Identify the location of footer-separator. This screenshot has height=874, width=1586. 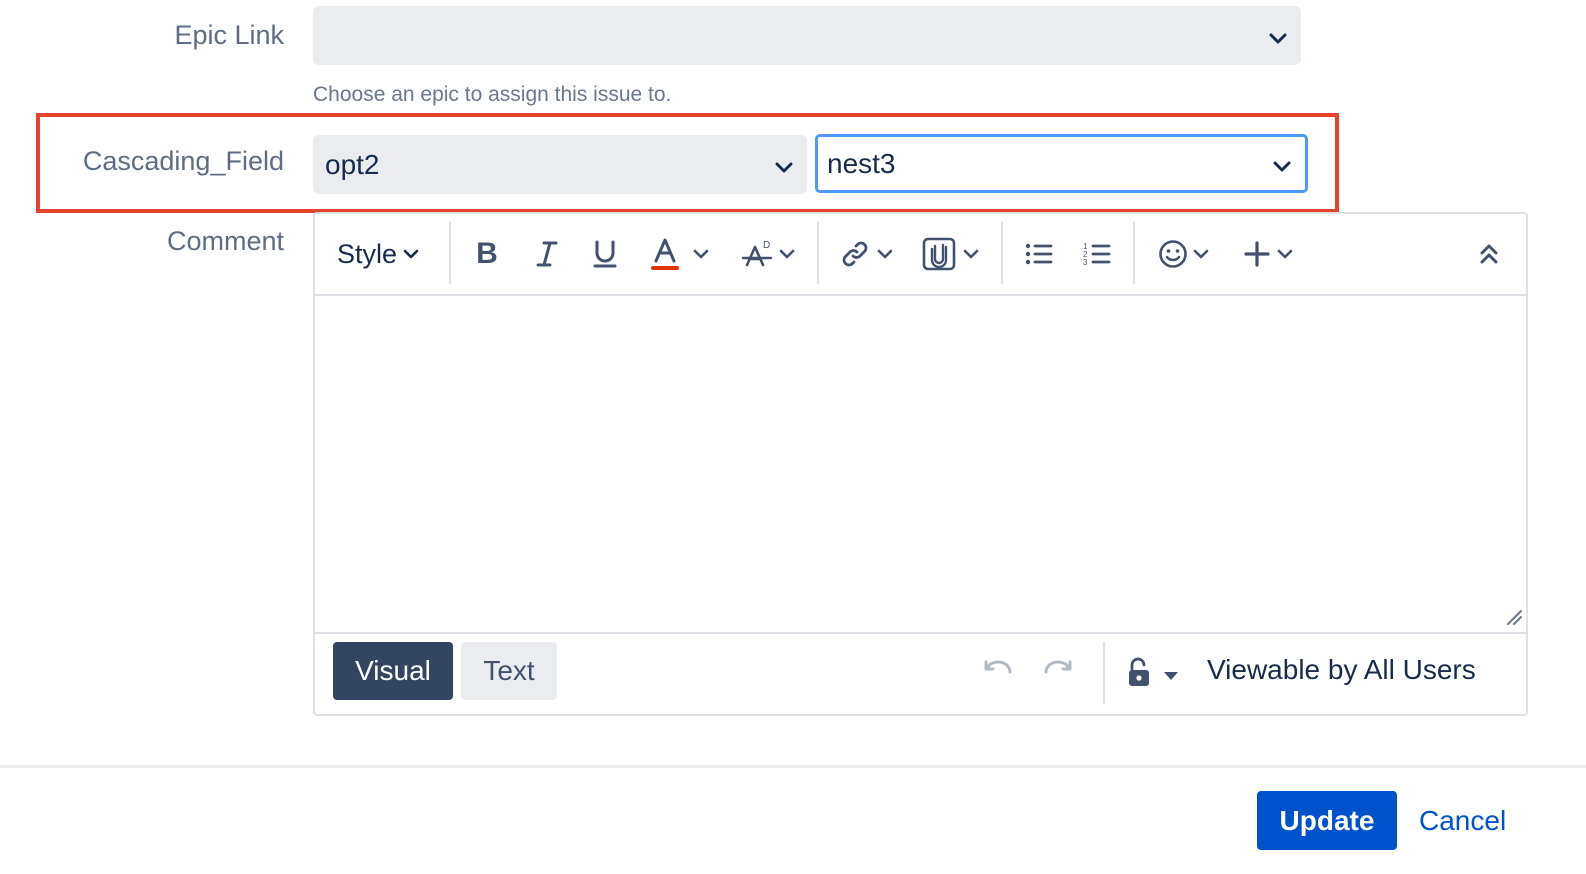
(1104, 673).